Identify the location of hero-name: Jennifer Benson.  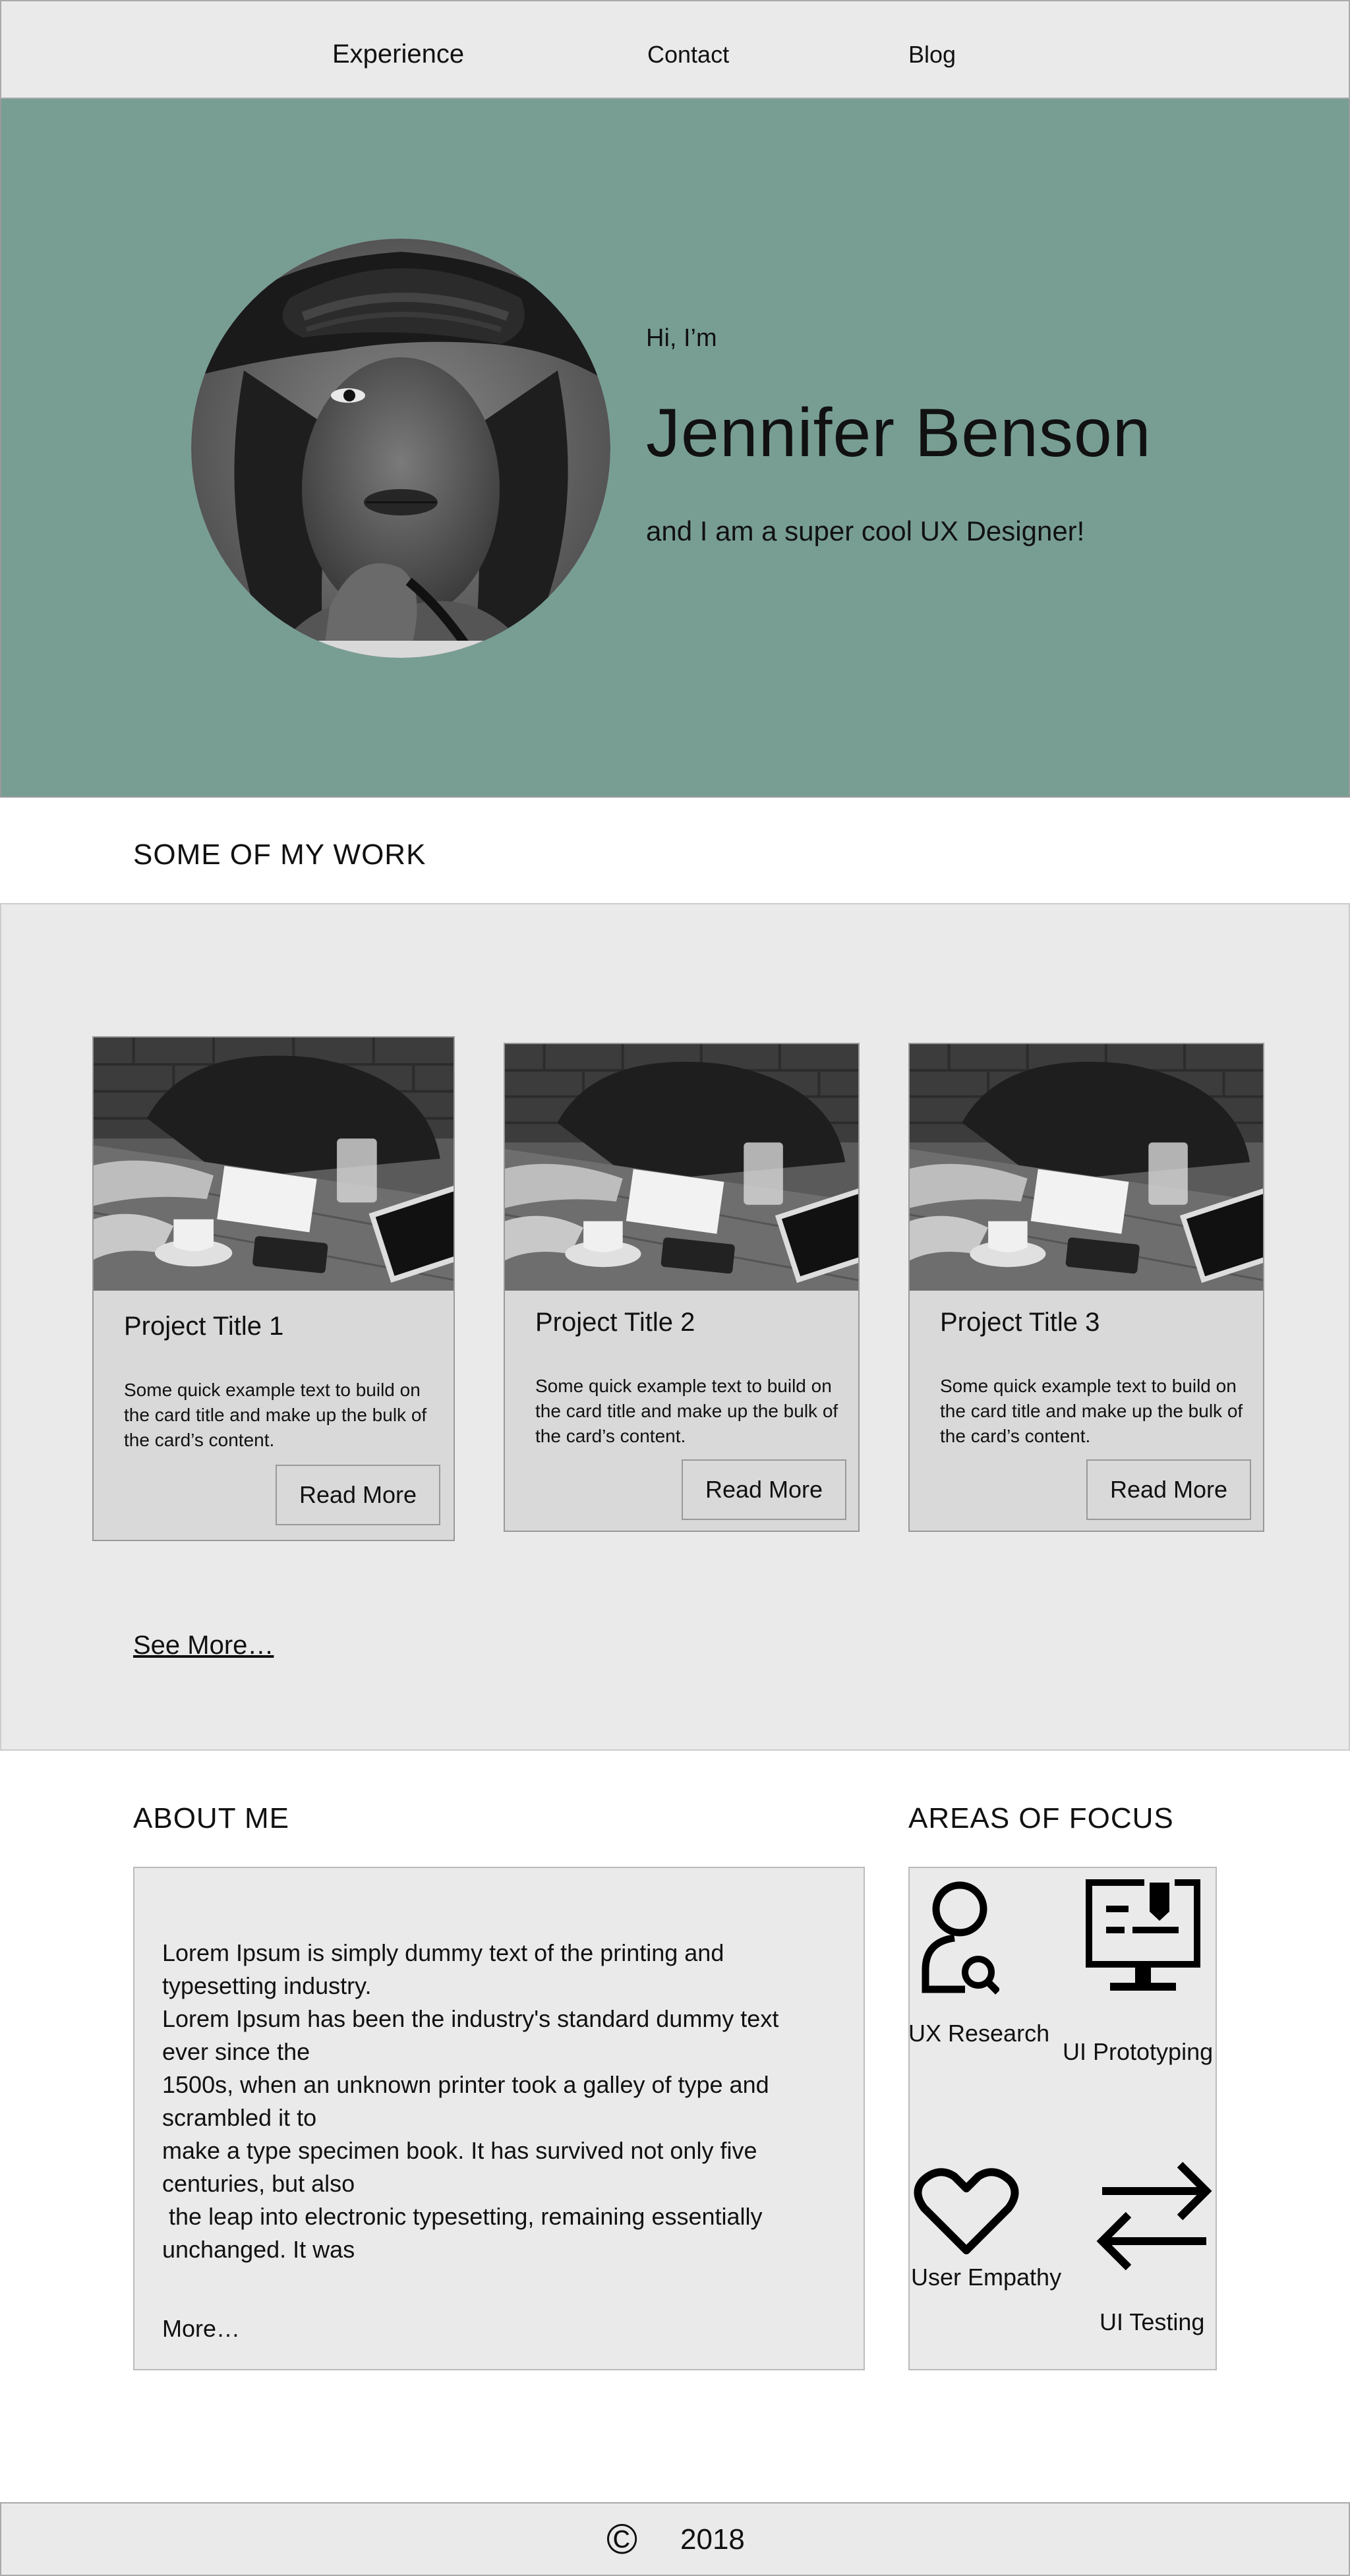
(899, 433).